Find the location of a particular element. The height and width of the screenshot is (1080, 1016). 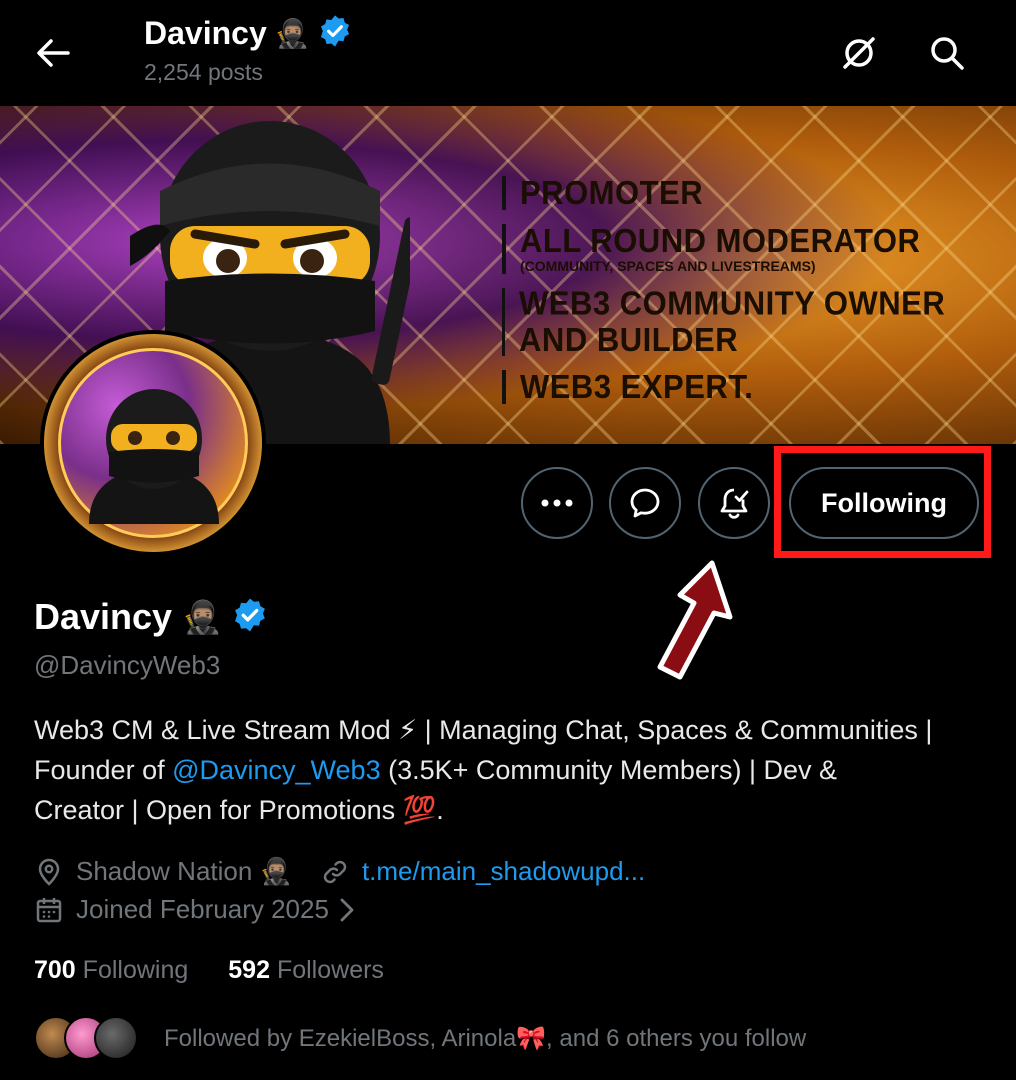

avatar-ninja is located at coordinates (154, 456).